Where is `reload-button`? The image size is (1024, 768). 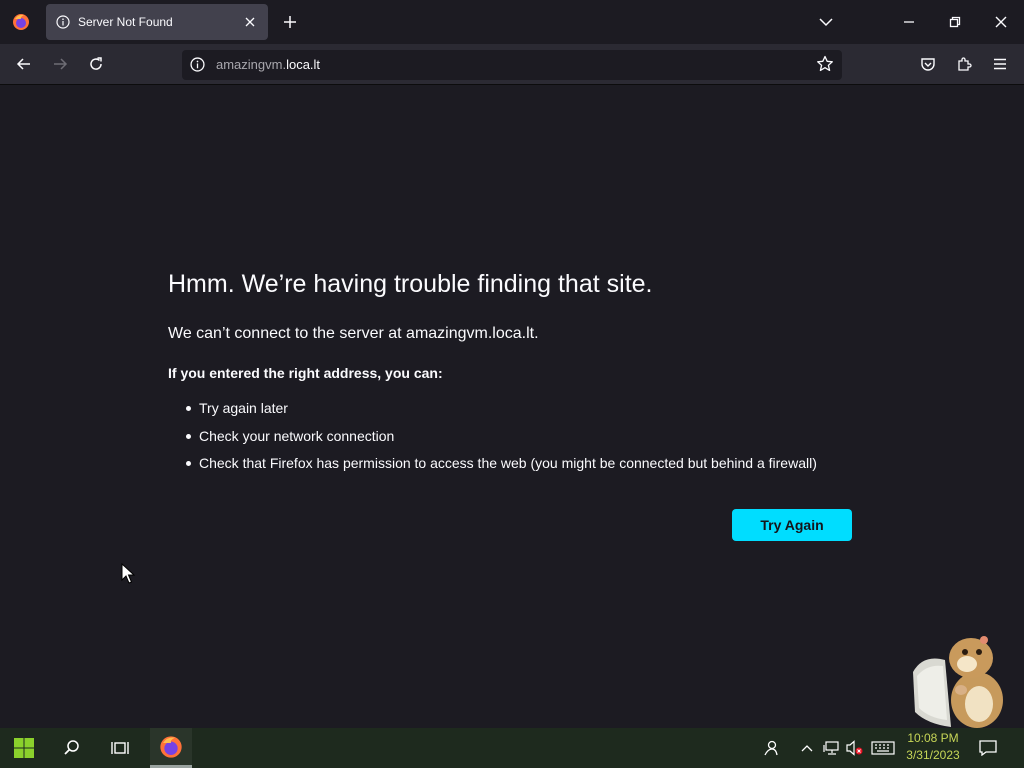
reload-button is located at coordinates (96, 64).